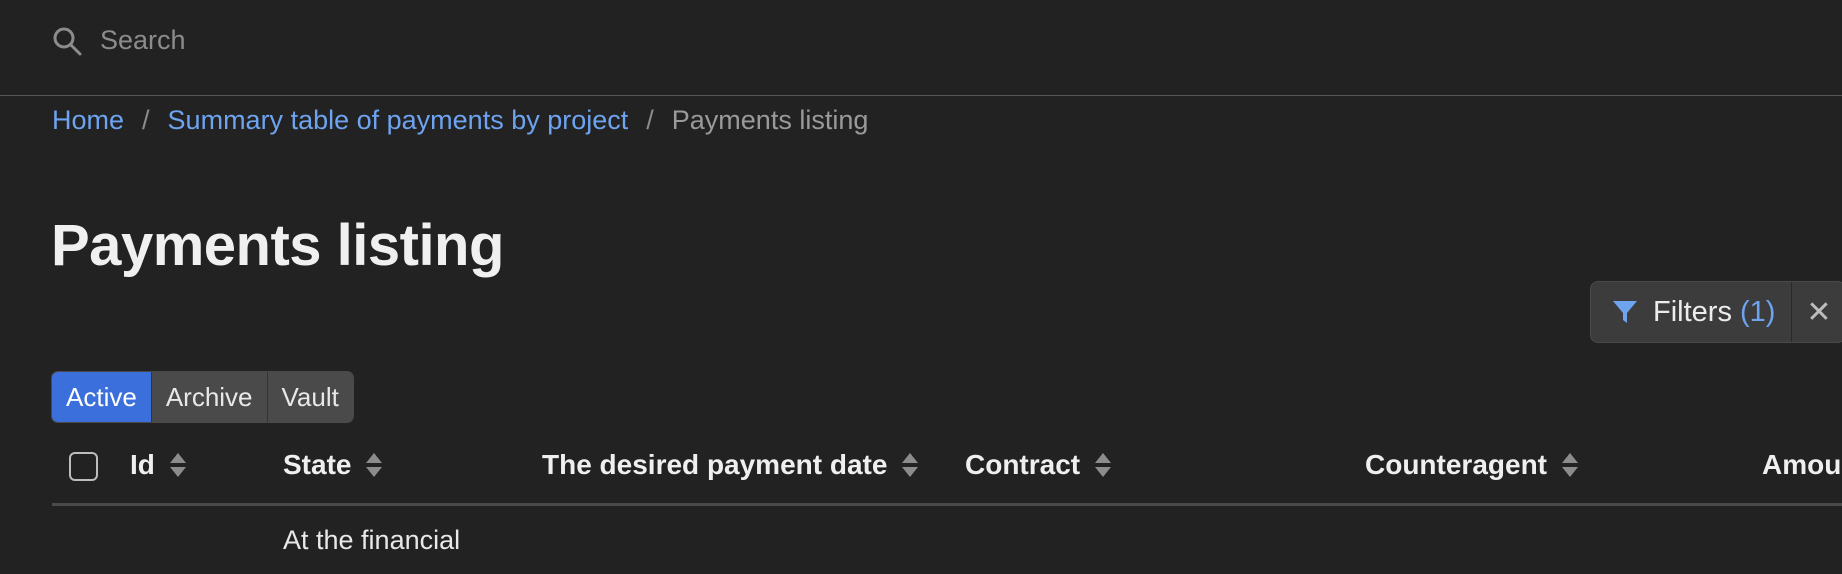 Image resolution: width=1842 pixels, height=574 pixels. I want to click on page-title: Payments listing, so click(277, 245).